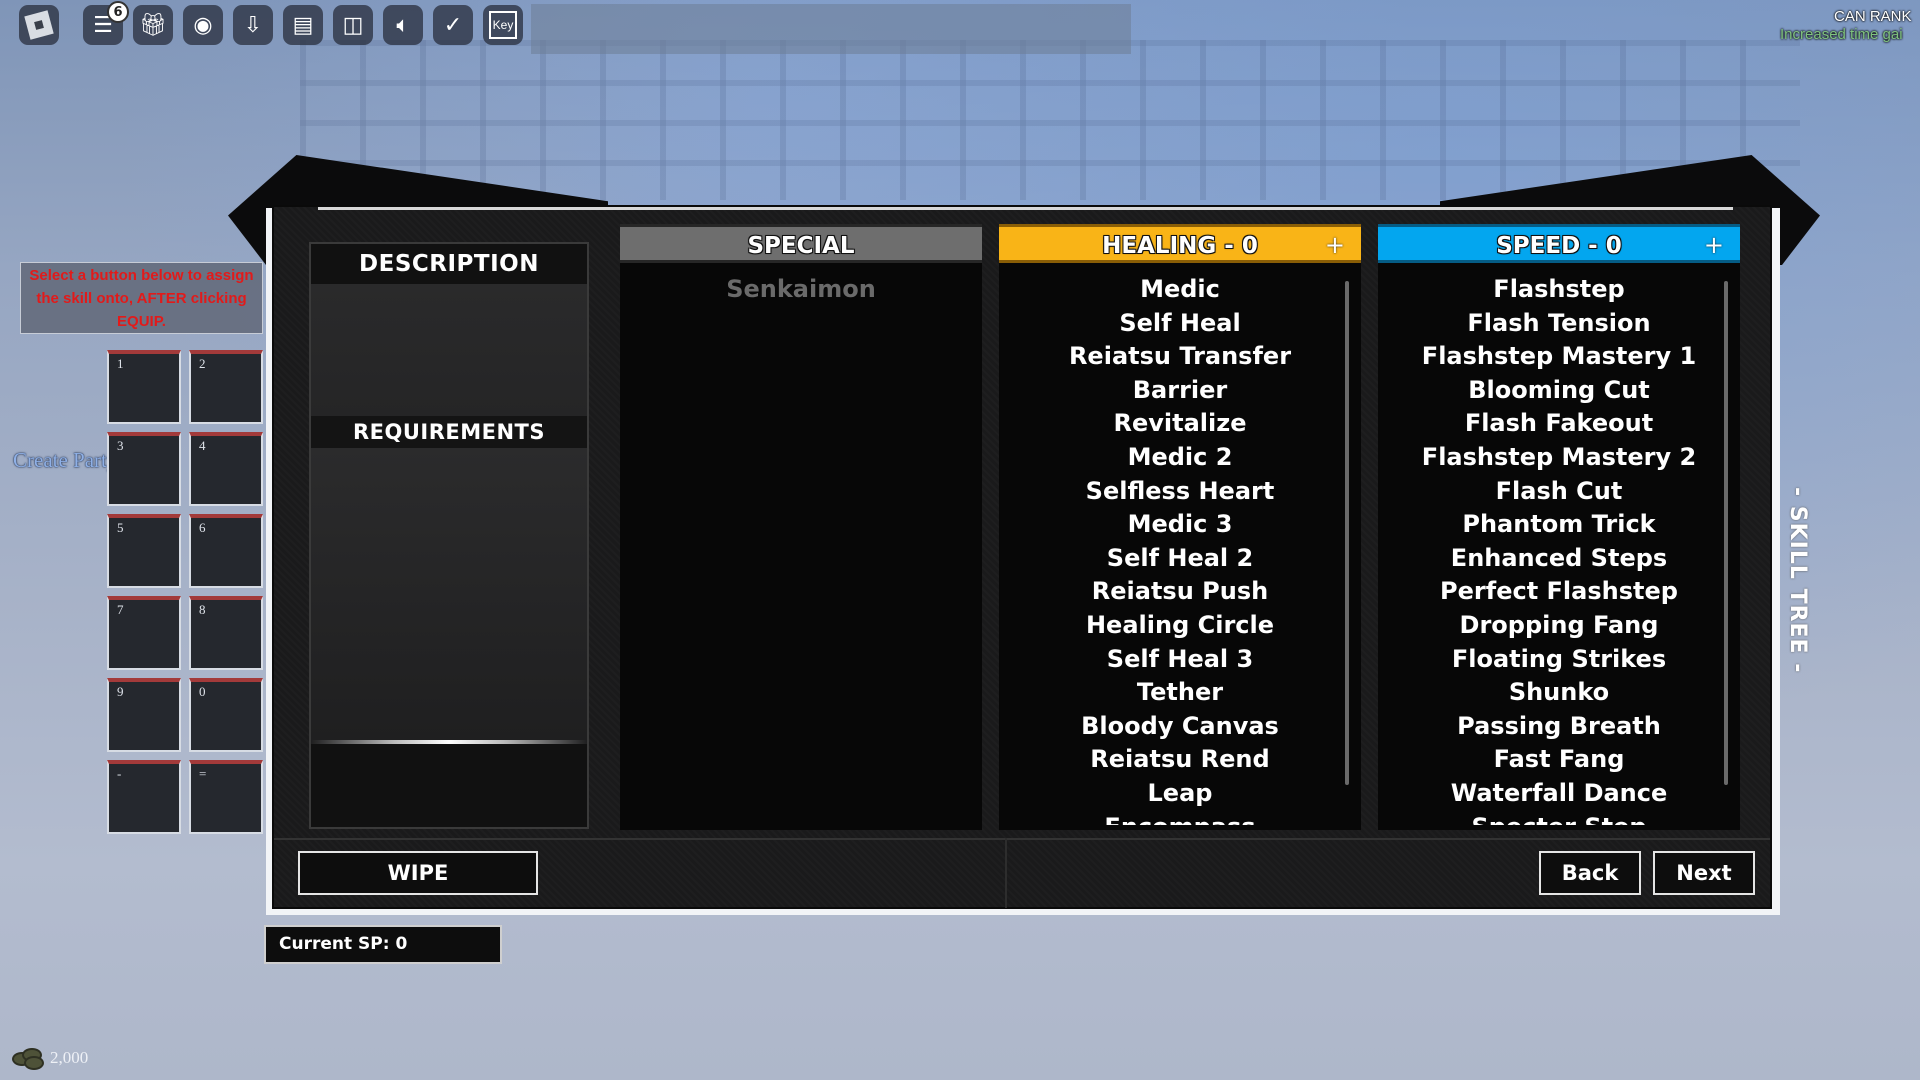  I want to click on skill-item: Healing Circle, so click(1180, 626).